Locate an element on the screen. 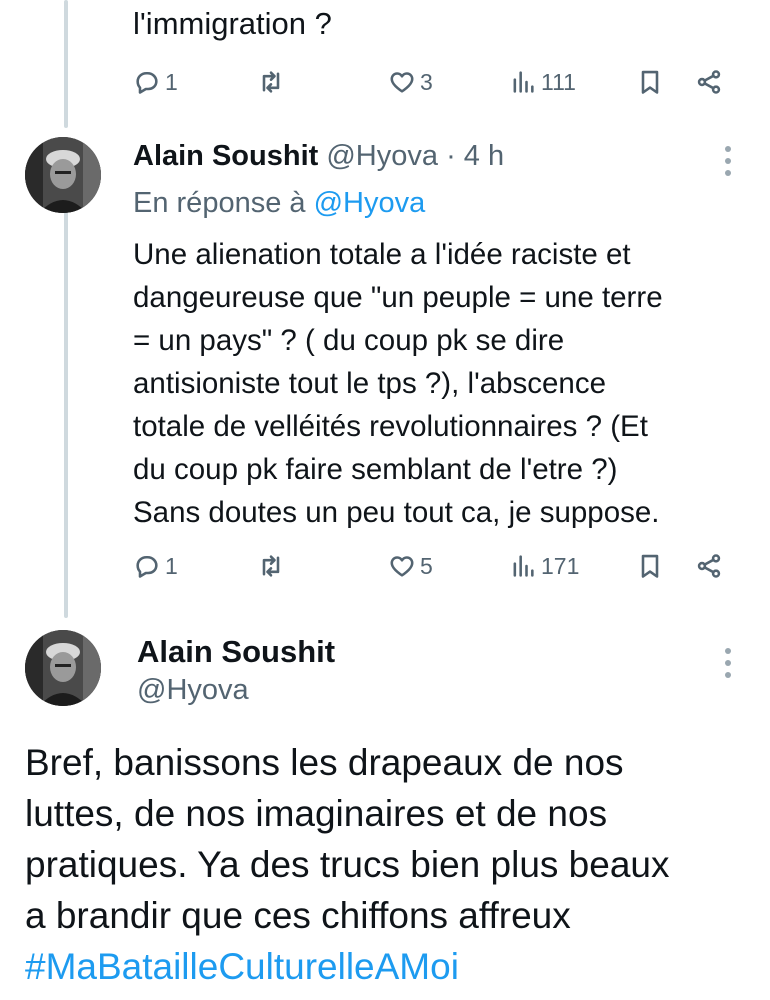 This screenshot has height=1000, width=770. reply-line: antisioniste tout le tps ?), l'abscence is located at coordinates (369, 383).